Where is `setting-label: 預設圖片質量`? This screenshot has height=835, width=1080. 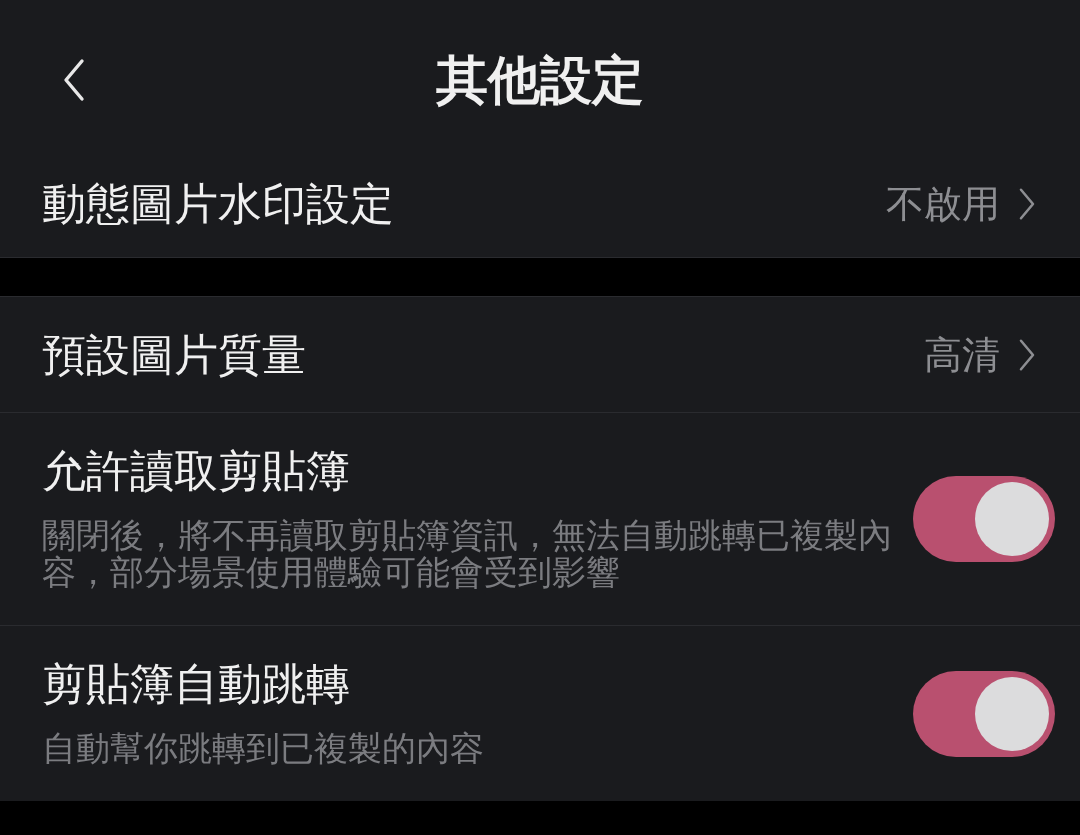
setting-label: 預設圖片質量 is located at coordinates (174, 354).